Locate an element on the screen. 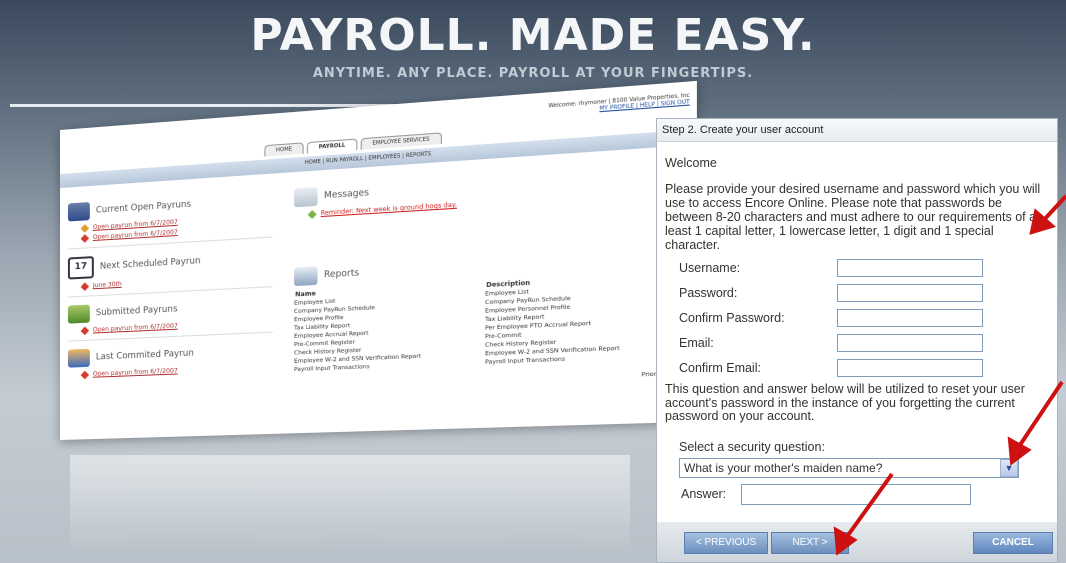 This screenshot has height=563, width=1066. cancel-button: CANCEL is located at coordinates (1013, 543).